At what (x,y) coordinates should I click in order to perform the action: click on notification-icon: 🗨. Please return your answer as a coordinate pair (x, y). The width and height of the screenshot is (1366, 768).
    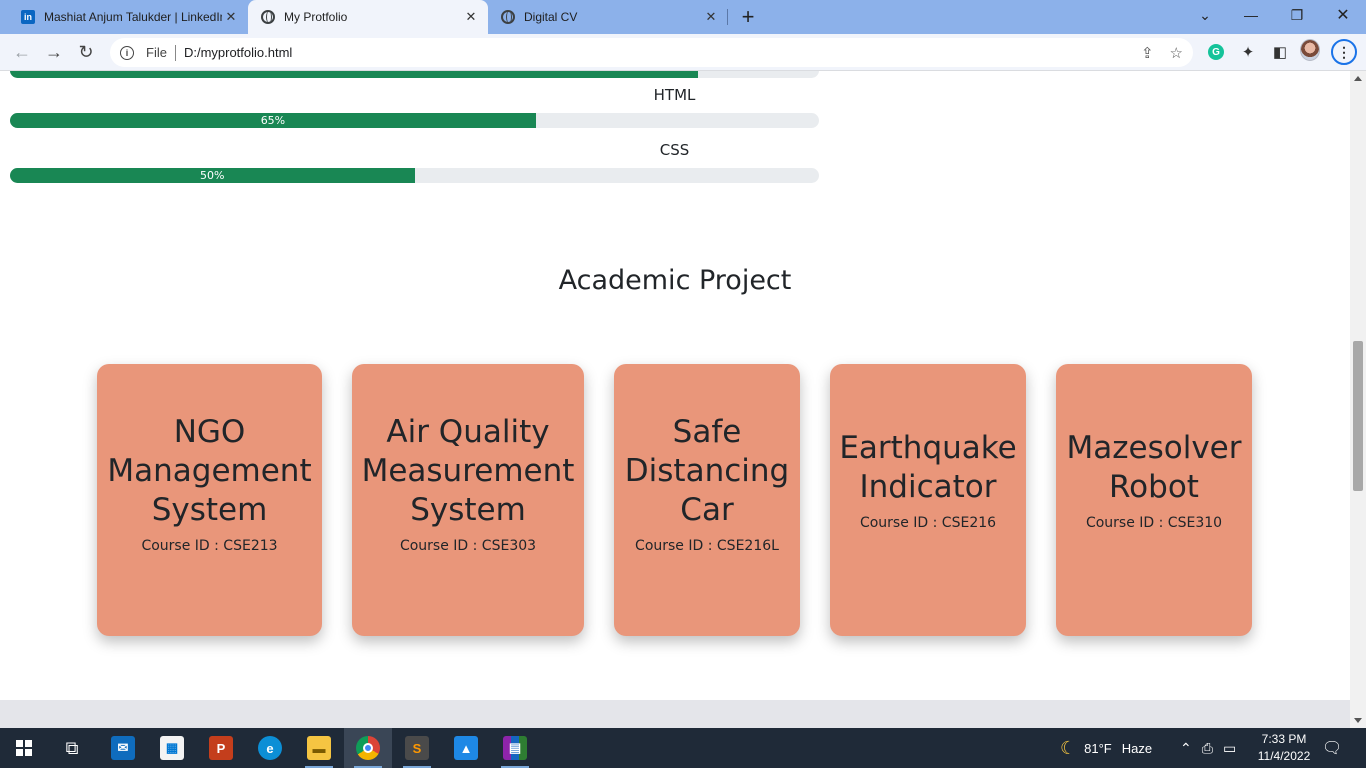
    Looking at the image, I should click on (1332, 748).